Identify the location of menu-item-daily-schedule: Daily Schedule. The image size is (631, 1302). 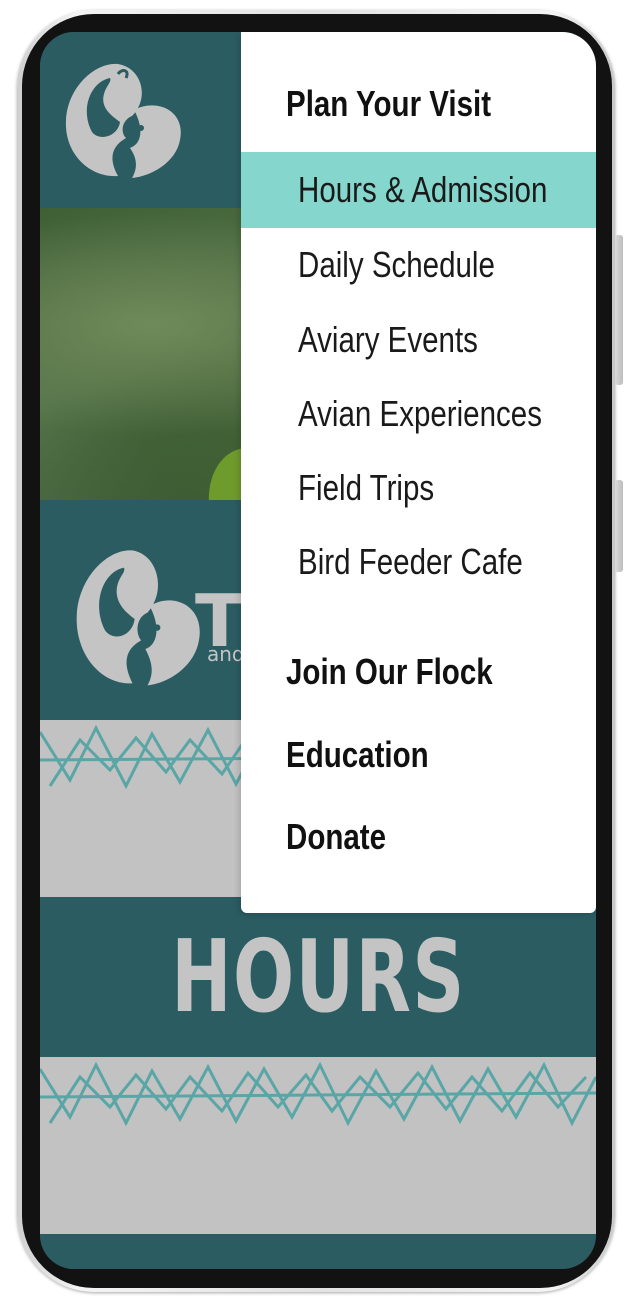
(418, 265).